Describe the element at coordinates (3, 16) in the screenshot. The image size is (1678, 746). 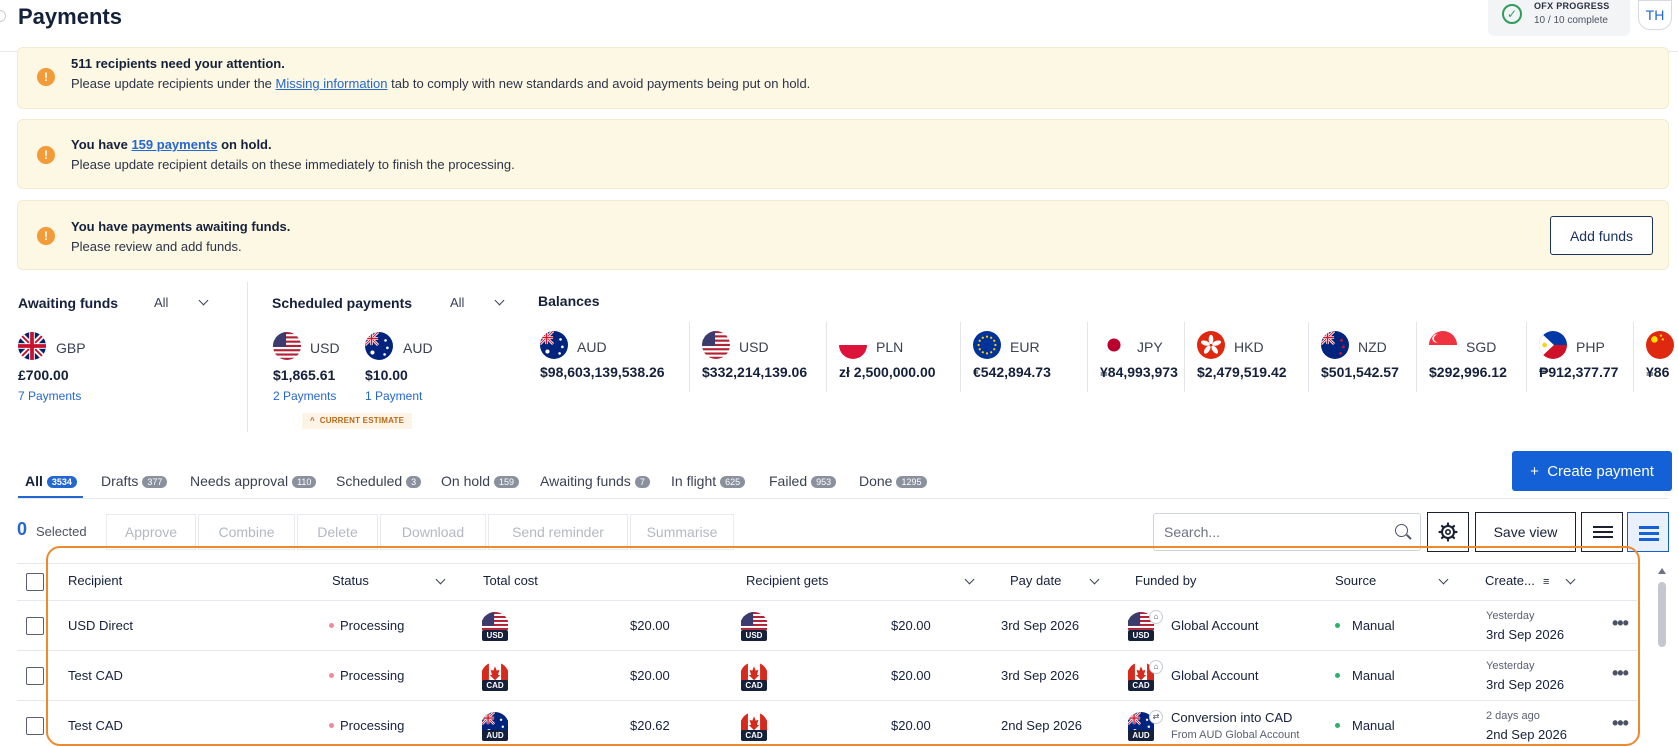
I see `collapse-handle` at that location.